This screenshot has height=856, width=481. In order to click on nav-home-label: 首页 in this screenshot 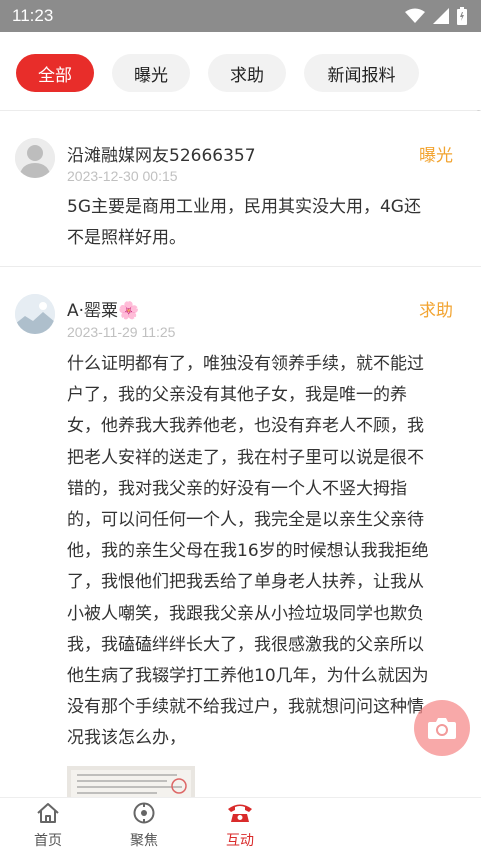, I will do `click(48, 841)`.